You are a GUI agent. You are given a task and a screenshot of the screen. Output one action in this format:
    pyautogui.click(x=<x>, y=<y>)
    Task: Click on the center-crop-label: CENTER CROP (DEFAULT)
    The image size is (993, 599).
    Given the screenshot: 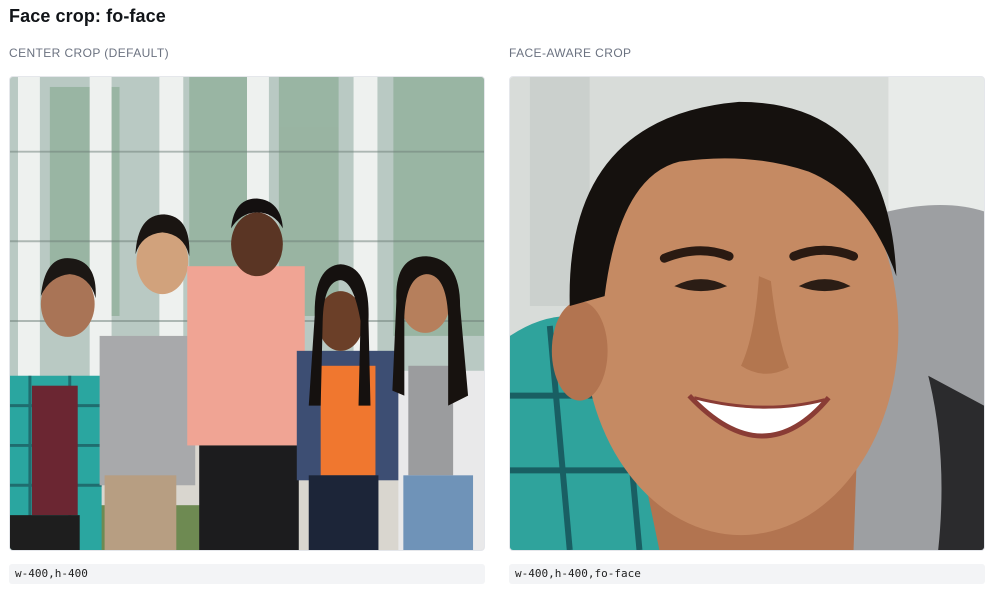 What is the action you would take?
    pyautogui.click(x=89, y=53)
    